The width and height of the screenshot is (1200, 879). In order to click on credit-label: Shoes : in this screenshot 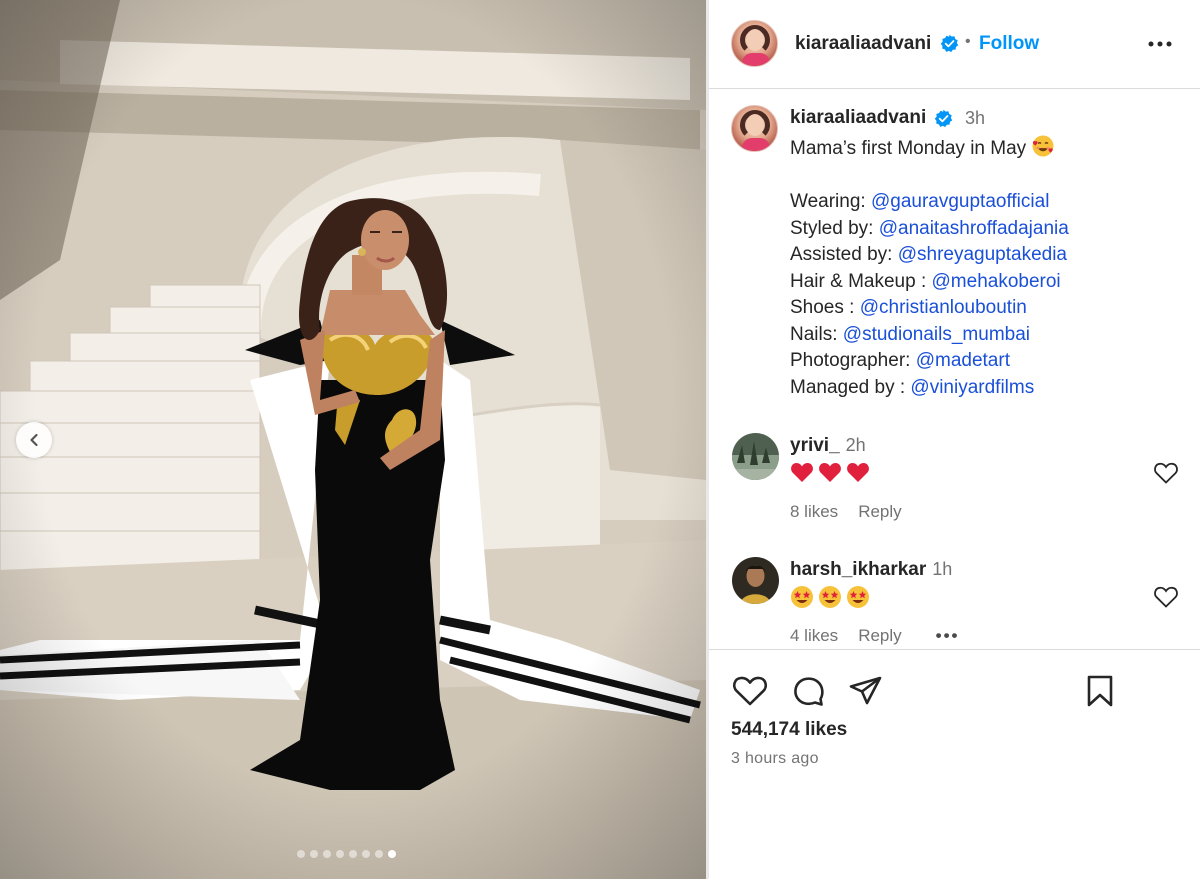, I will do `click(822, 307)`.